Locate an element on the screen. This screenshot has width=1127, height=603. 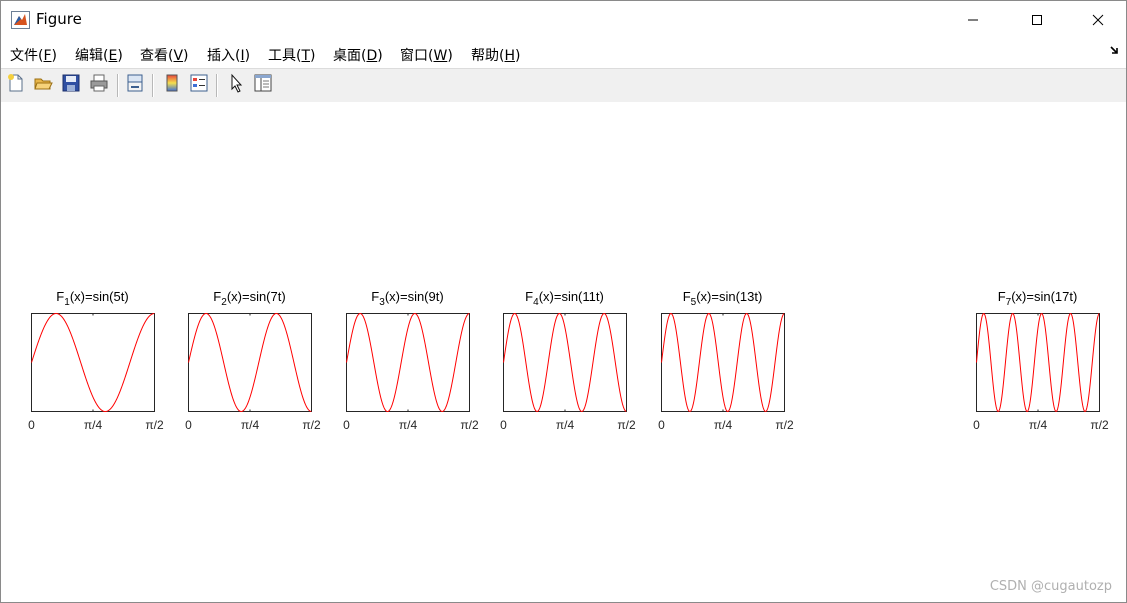
legend-button is located at coordinates (199, 85).